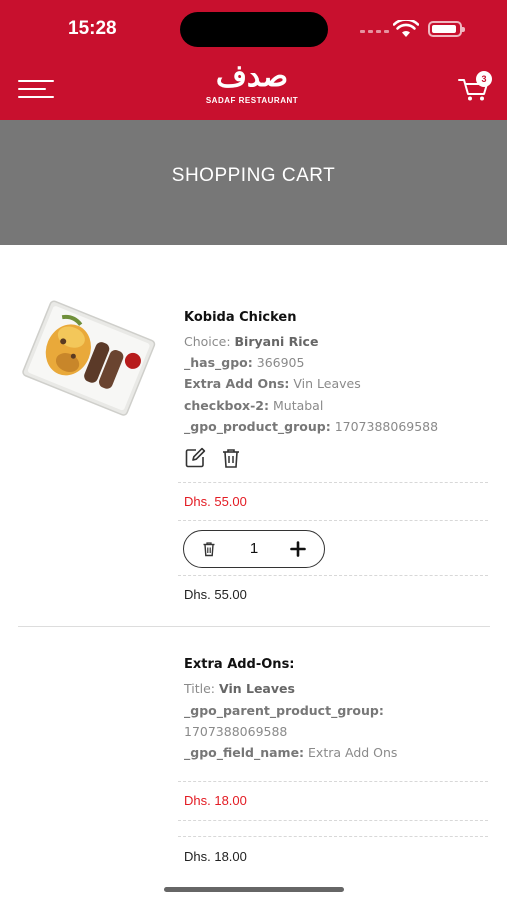 The height and width of the screenshot is (900, 507). Describe the element at coordinates (239, 688) in the screenshot. I see `item-meta-title: Title: Vin Leaves` at that location.